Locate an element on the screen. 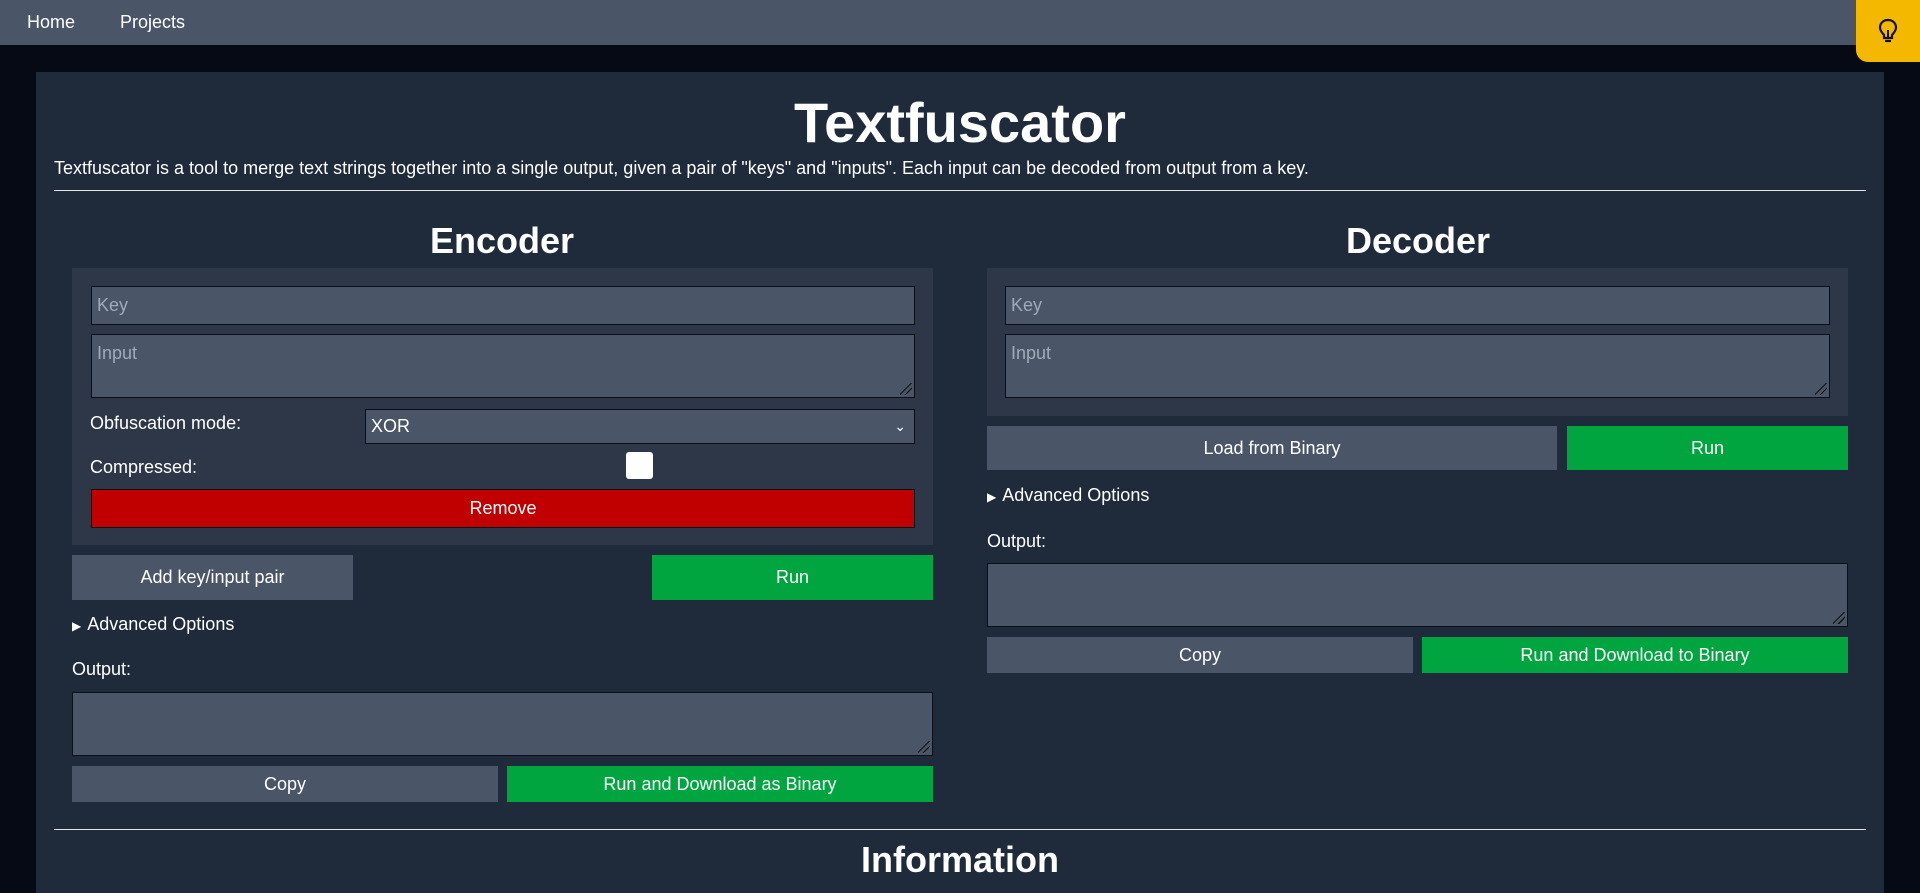  hint-button is located at coordinates (1888, 31).